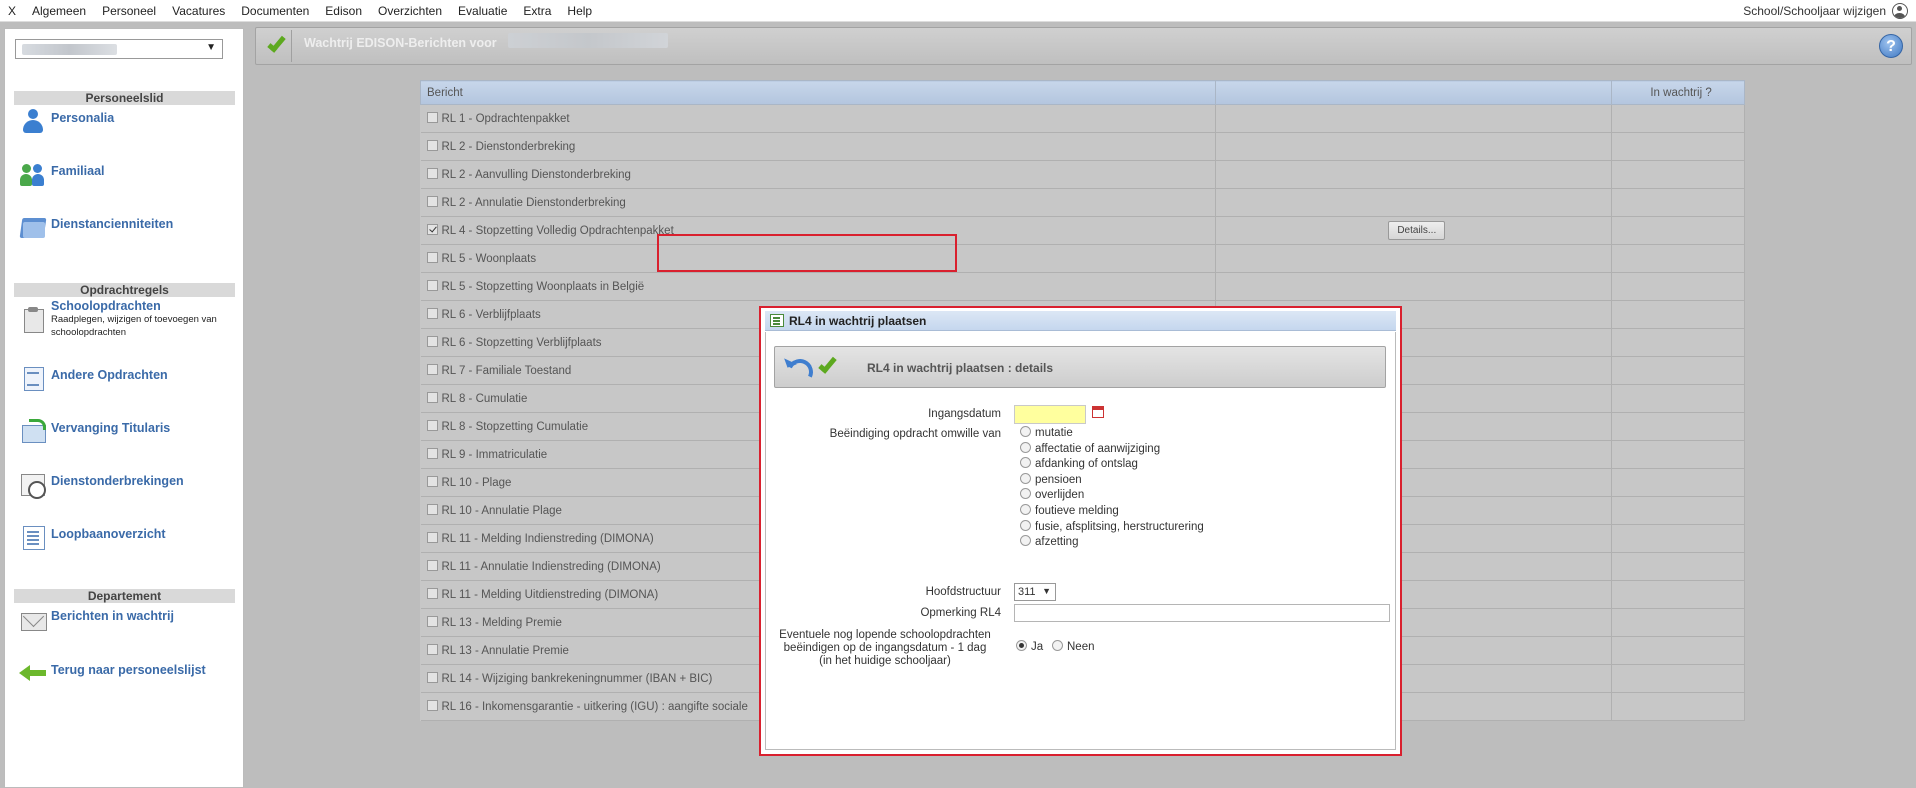 Image resolution: width=1916 pixels, height=788 pixels. I want to click on menu-help: Help, so click(579, 11).